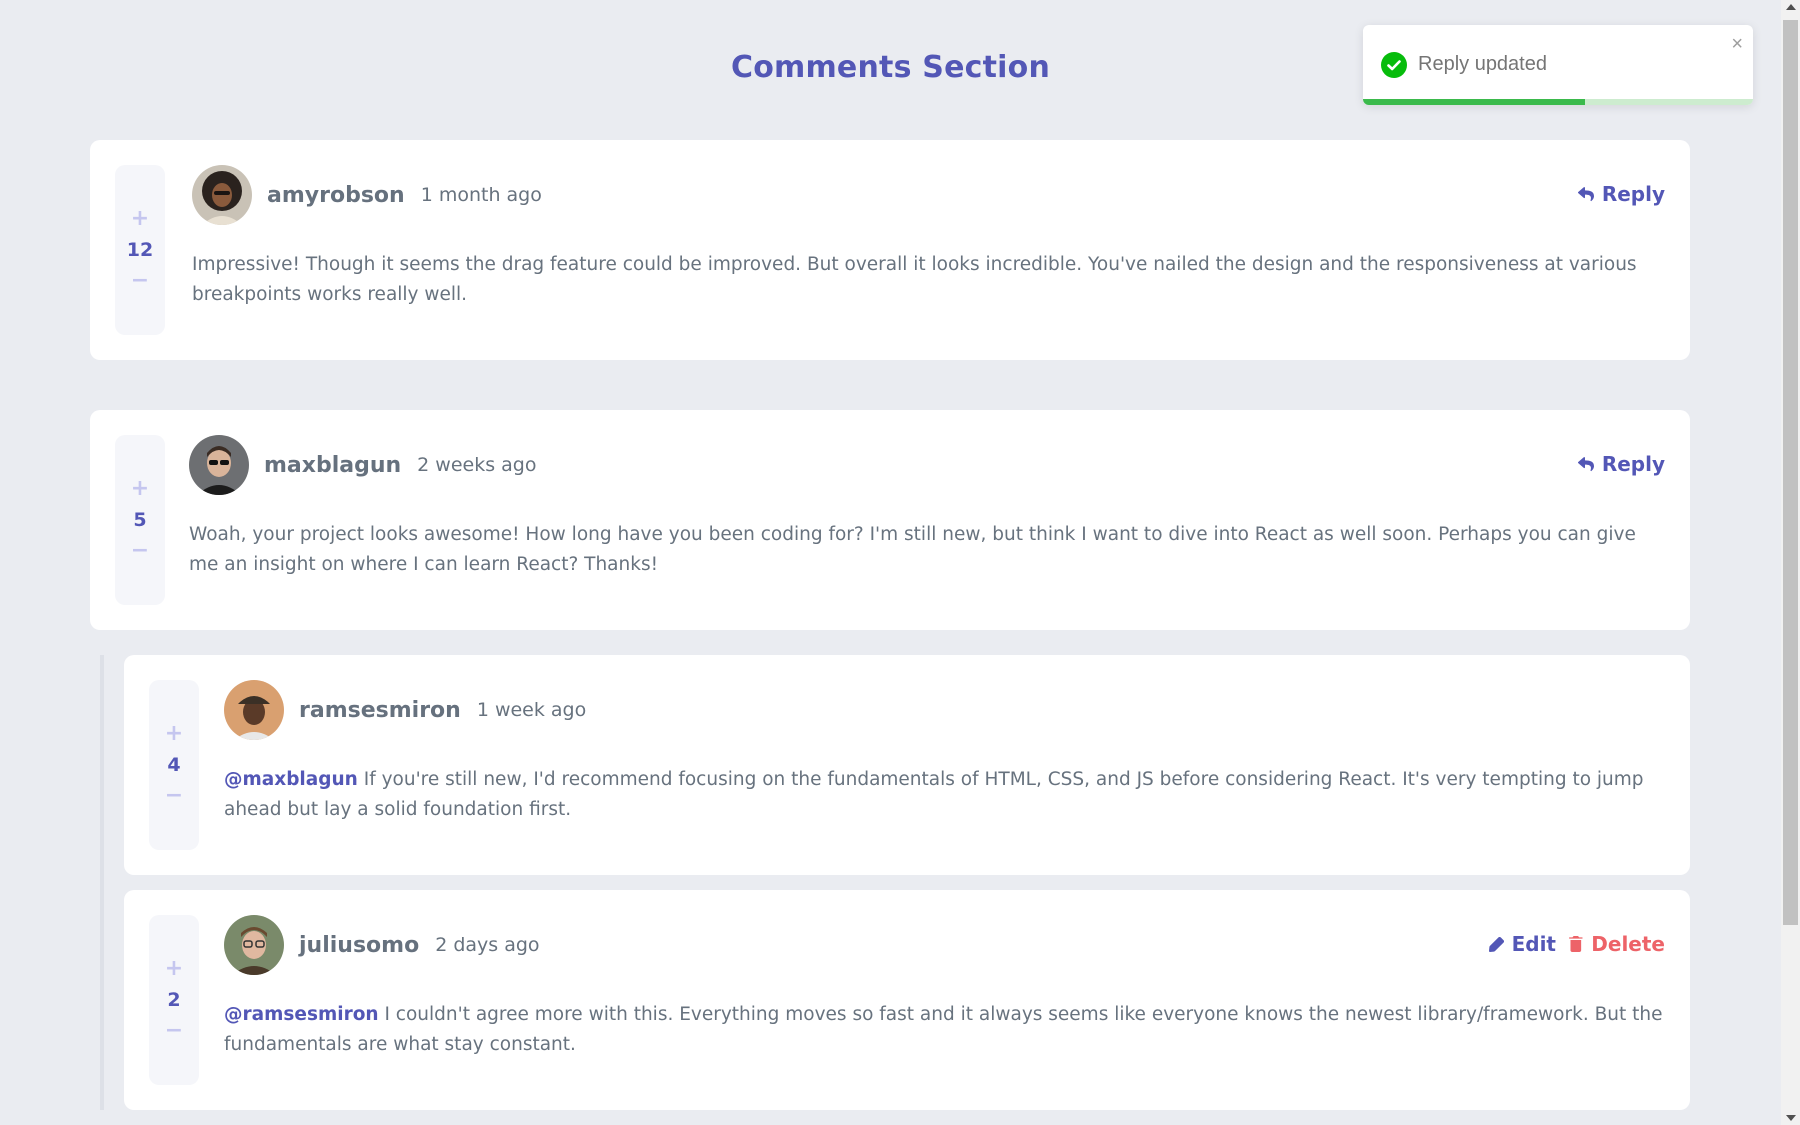  I want to click on scroll-down-icon, so click(1791, 1118).